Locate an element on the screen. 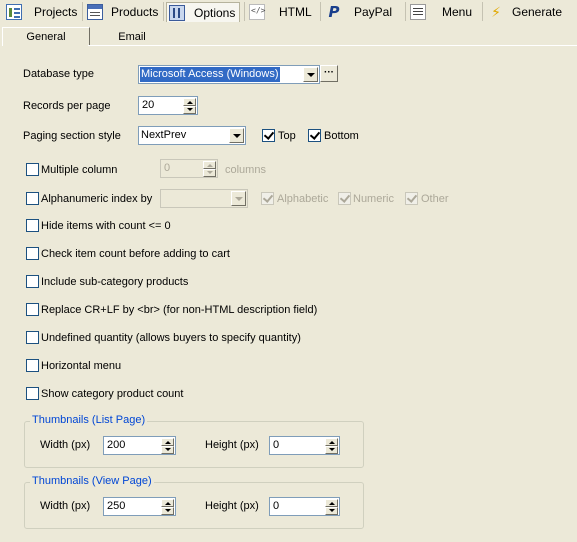 Image resolution: width=577 pixels, height=542 pixels. paging-top-label: Top is located at coordinates (287, 136).